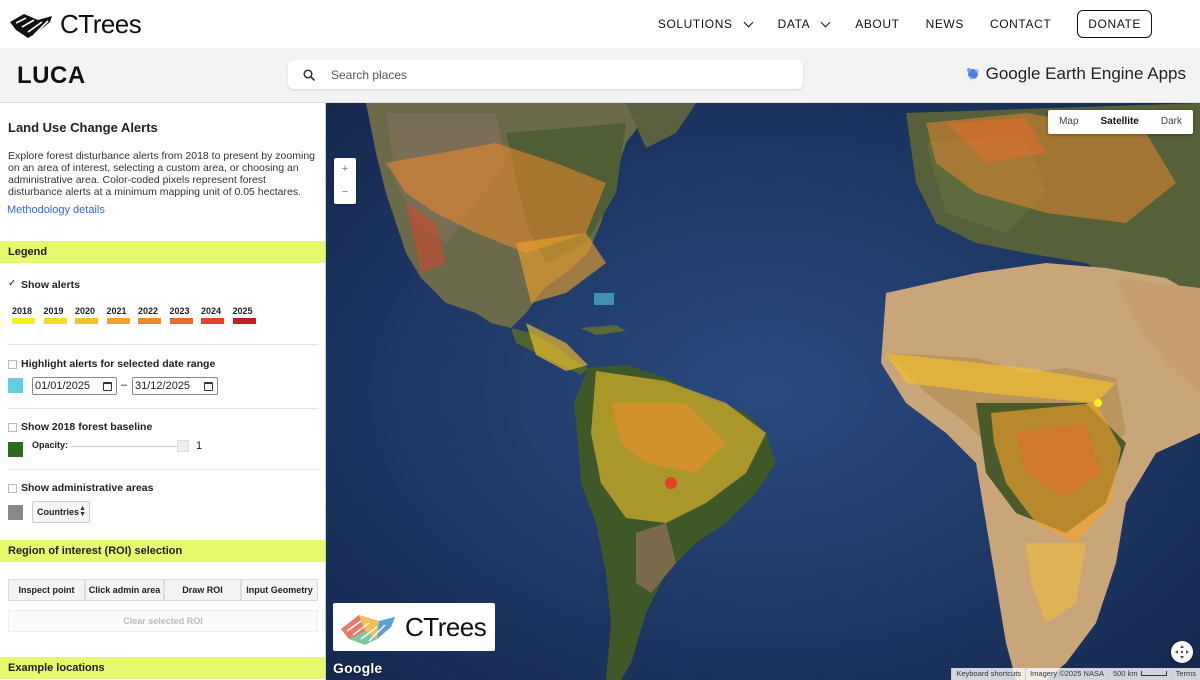 The width and height of the screenshot is (1200, 680). Describe the element at coordinates (162, 252) in the screenshot. I see `legend-header: Legend` at that location.